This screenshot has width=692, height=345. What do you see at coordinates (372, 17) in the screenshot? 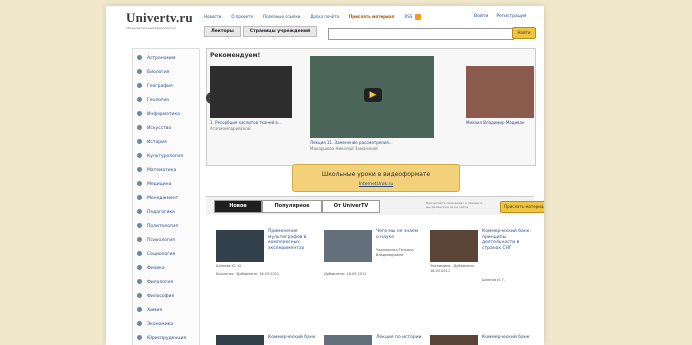
I see `nav-send-material: Прислать материал` at bounding box center [372, 17].